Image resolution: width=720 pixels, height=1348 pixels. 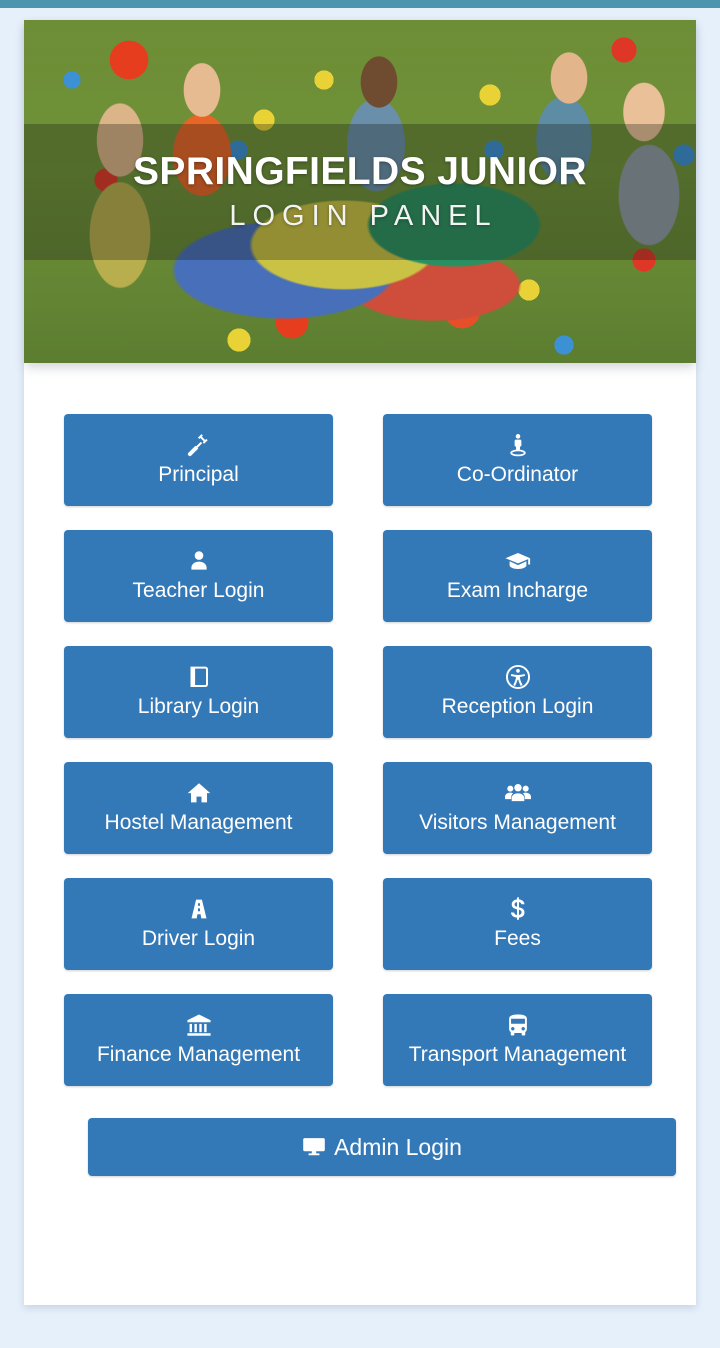 I want to click on road-icon, so click(x=199, y=909).